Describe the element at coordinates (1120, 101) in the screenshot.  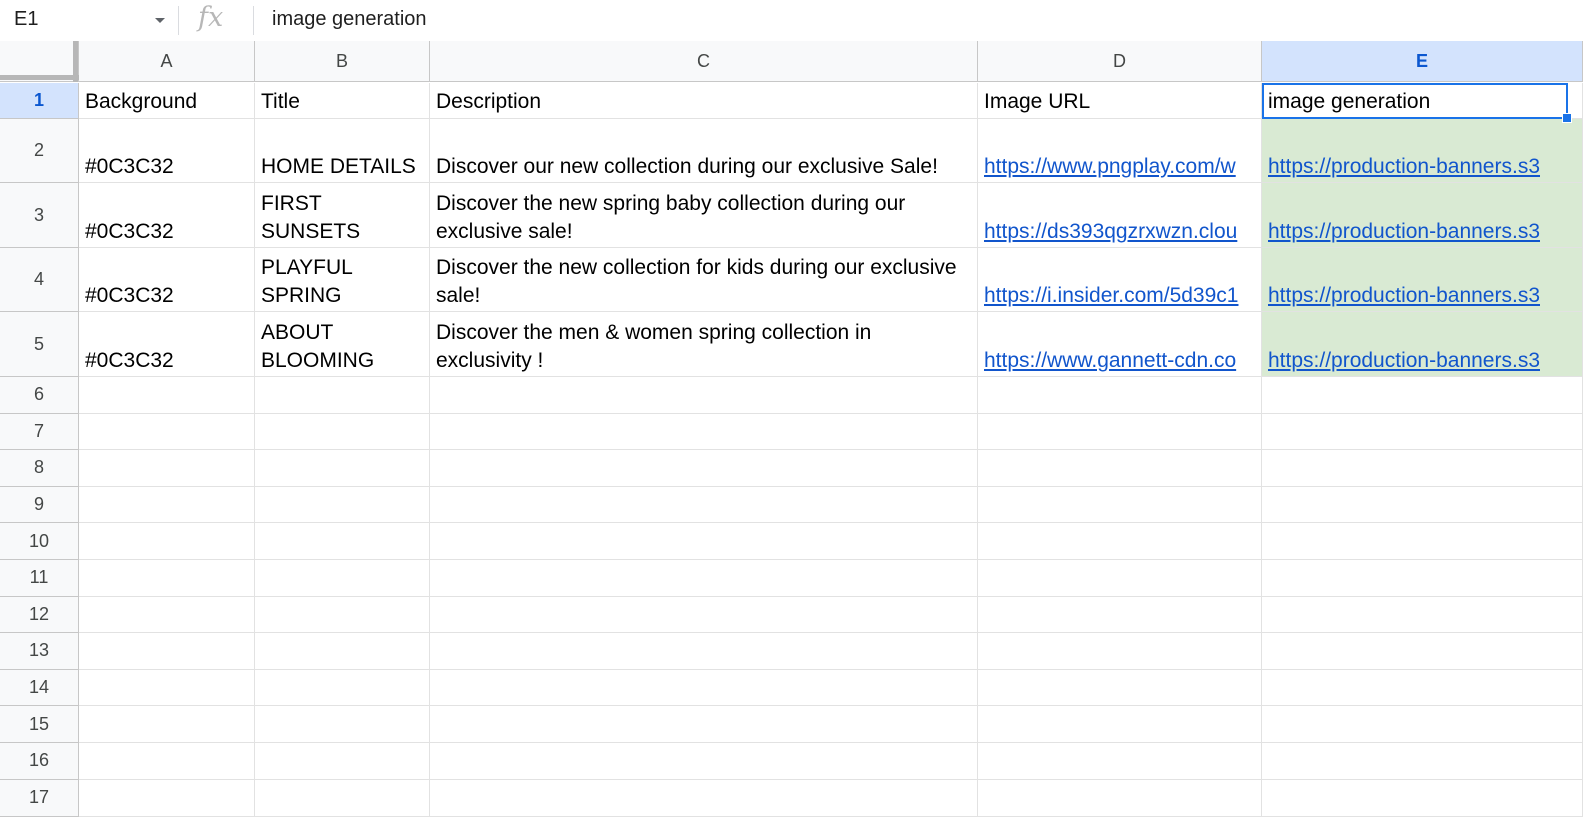
I see `cell-d1: Image URL` at that location.